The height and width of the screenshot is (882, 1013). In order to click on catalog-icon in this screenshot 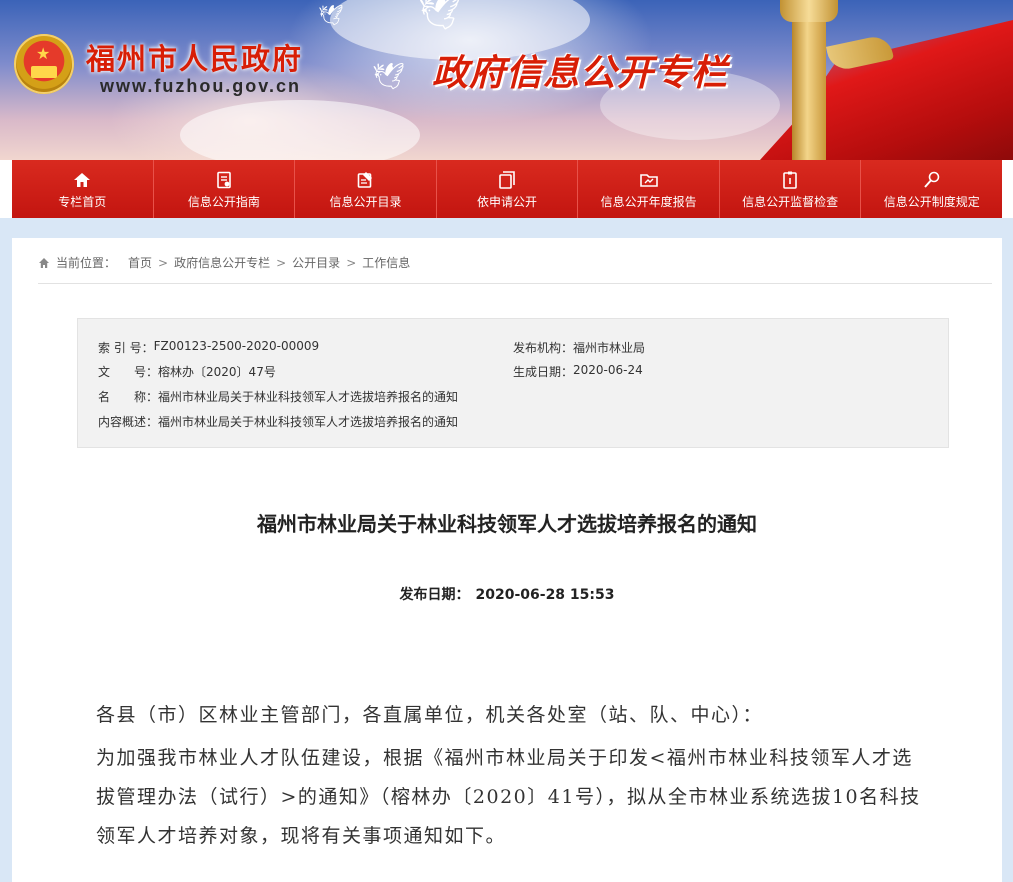, I will do `click(365, 179)`.